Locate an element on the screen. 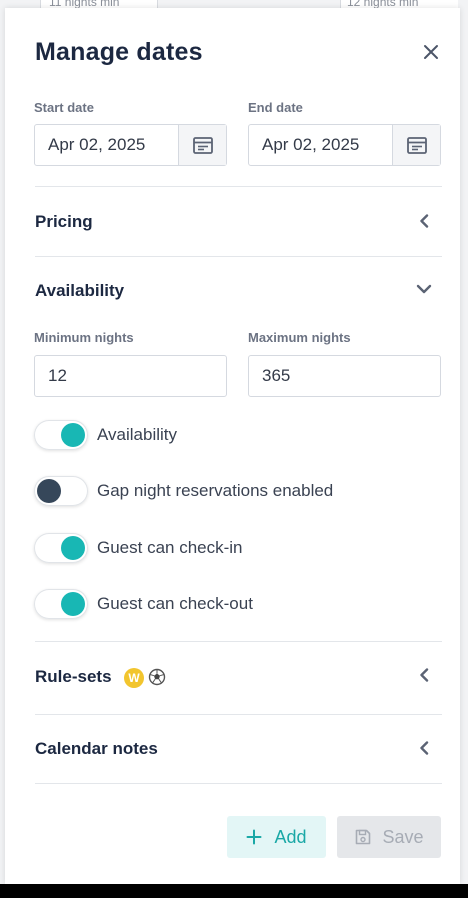  plus-icon is located at coordinates (254, 837).